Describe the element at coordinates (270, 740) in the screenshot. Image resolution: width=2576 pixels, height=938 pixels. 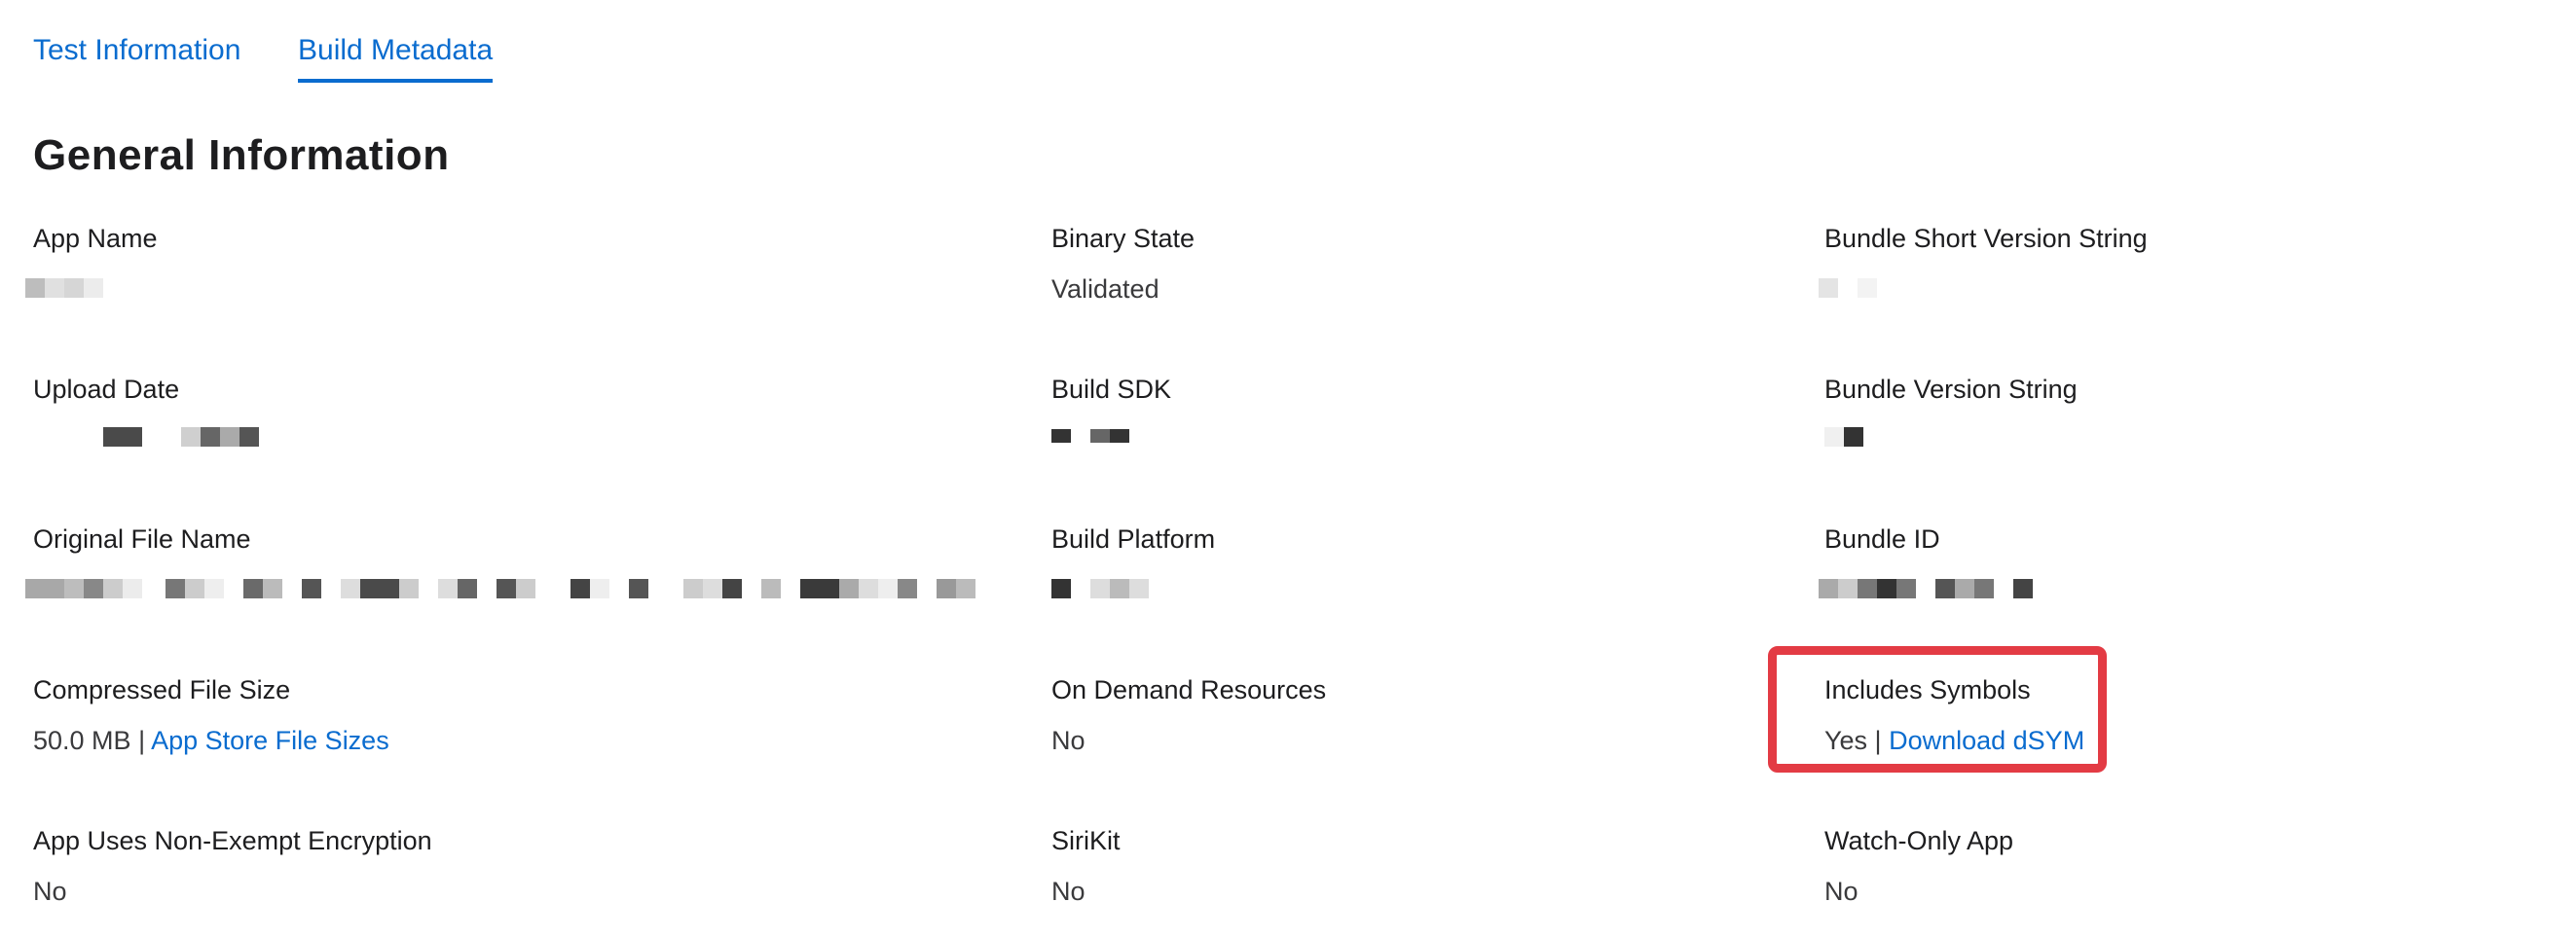
I see `app-store-file-sizes-link: App Store File Sizes` at that location.